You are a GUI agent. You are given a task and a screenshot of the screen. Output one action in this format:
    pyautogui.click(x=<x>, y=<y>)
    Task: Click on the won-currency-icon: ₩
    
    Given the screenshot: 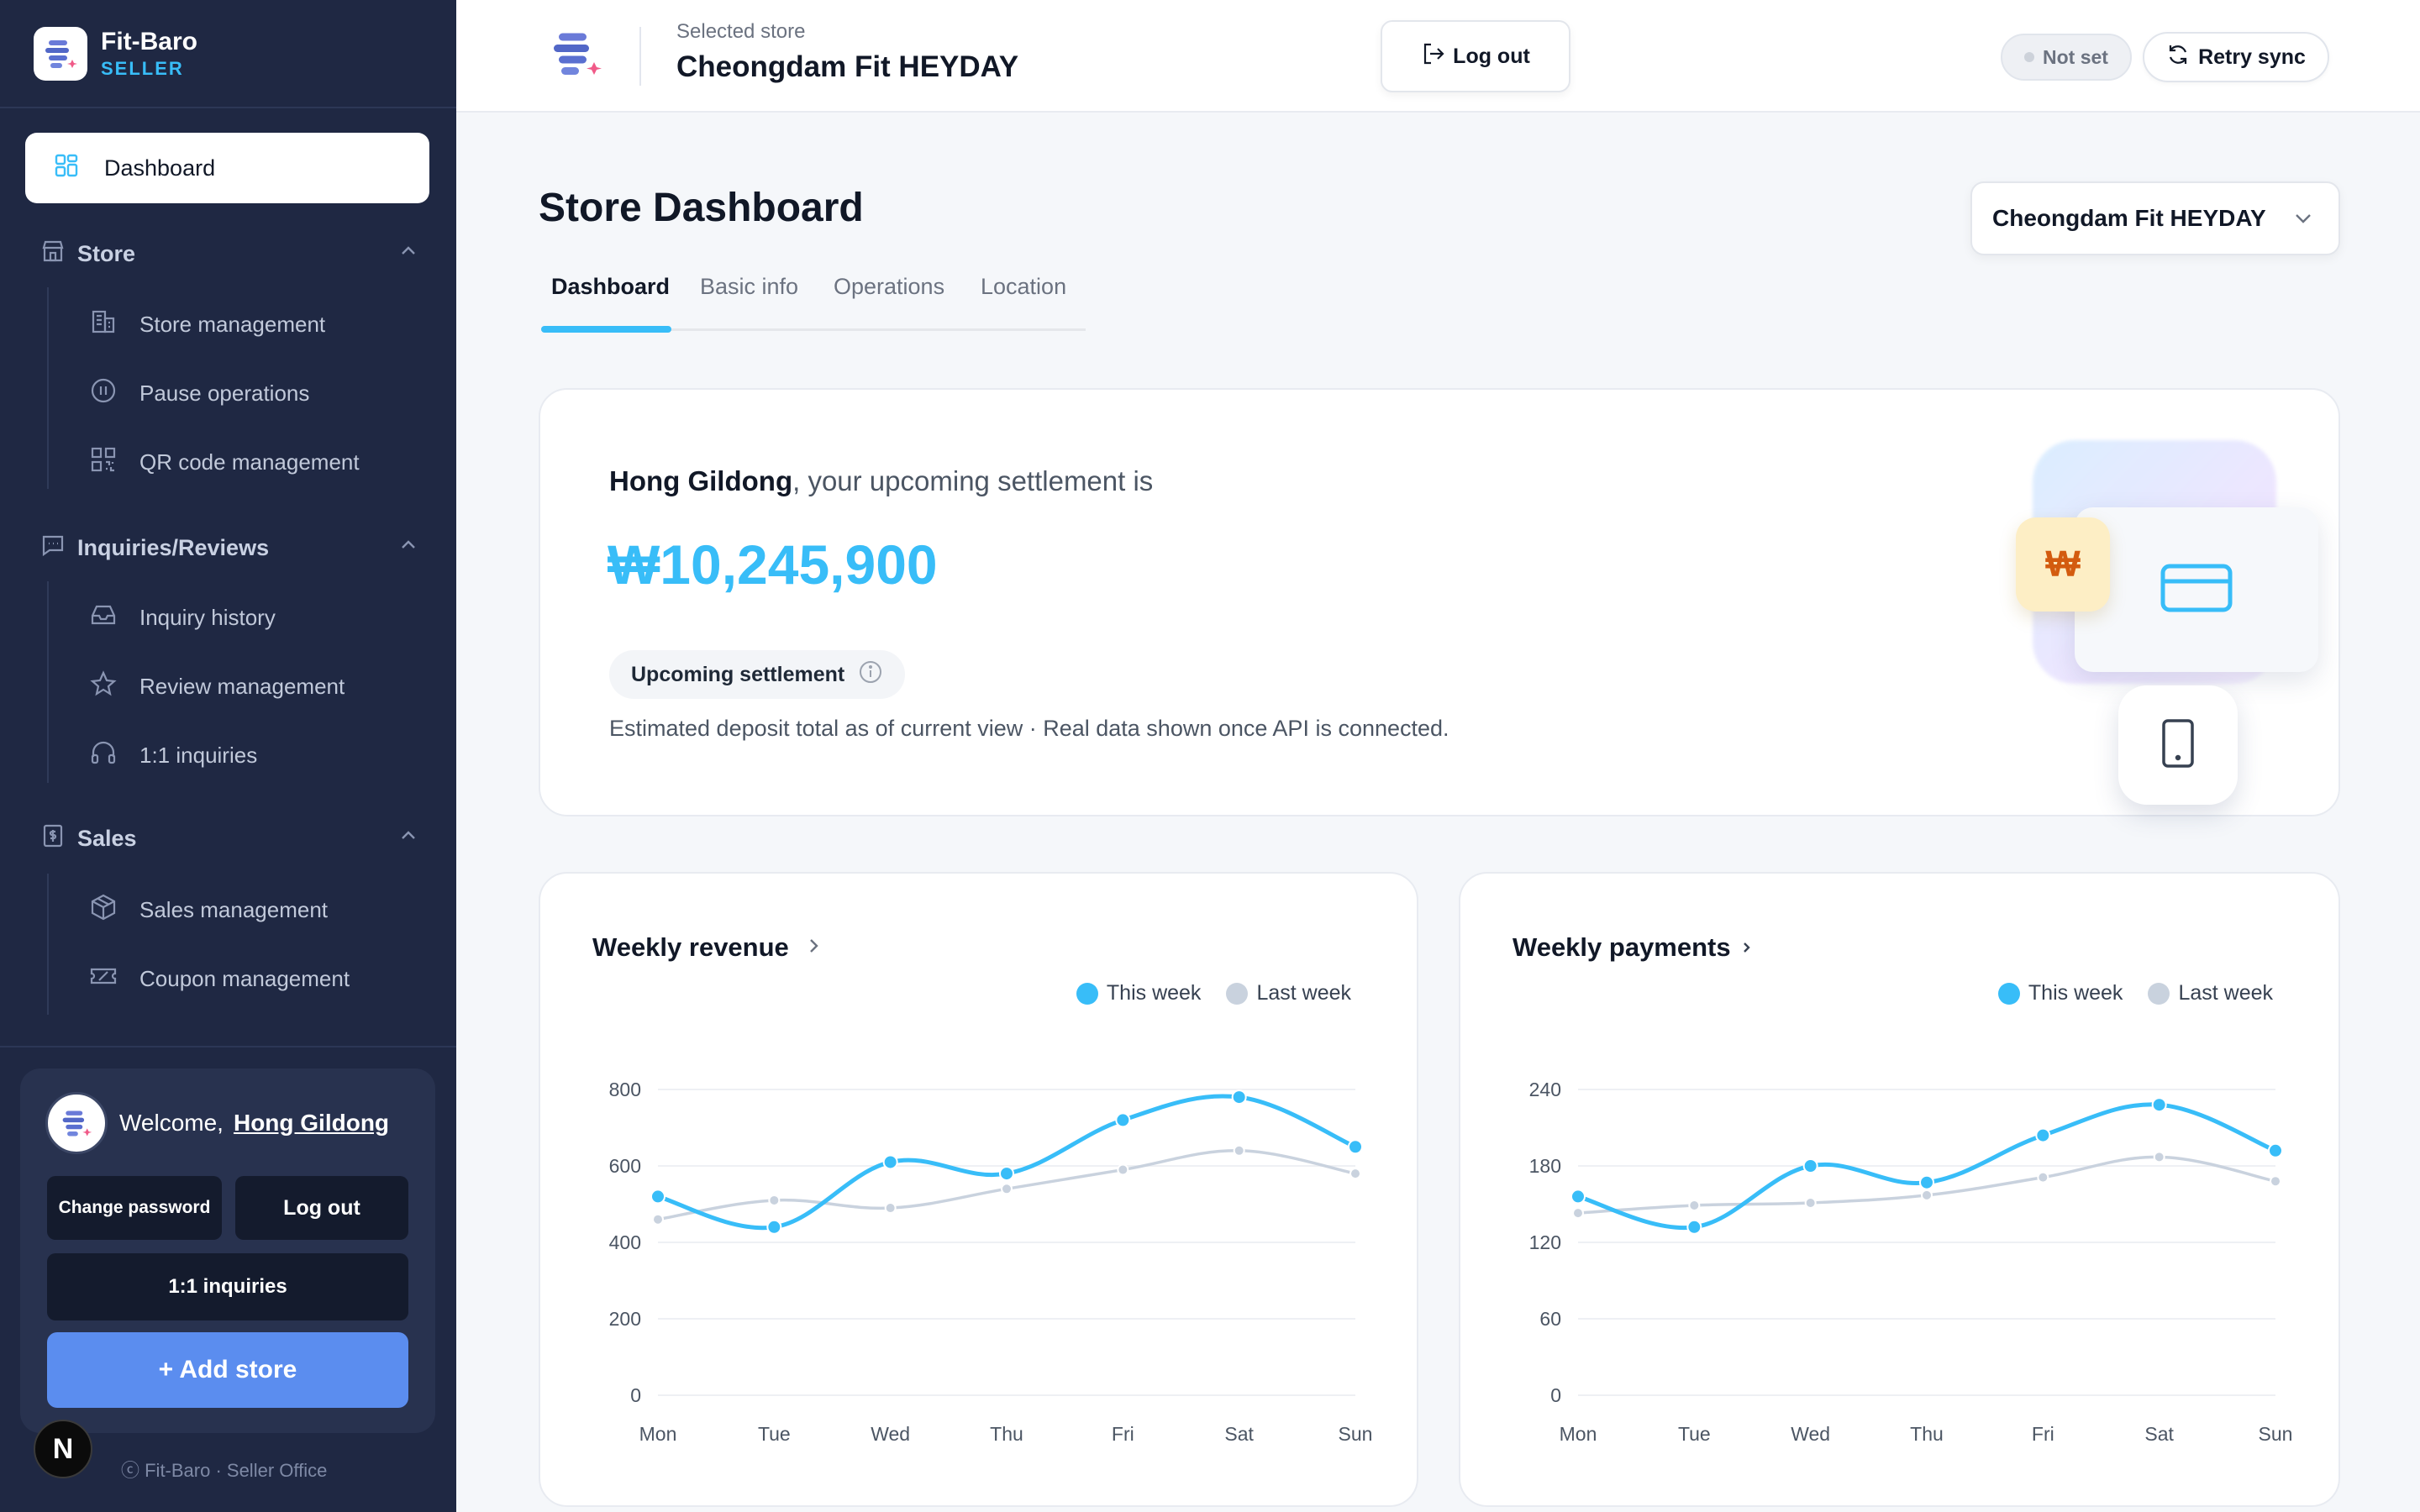 What is the action you would take?
    pyautogui.click(x=2063, y=564)
    